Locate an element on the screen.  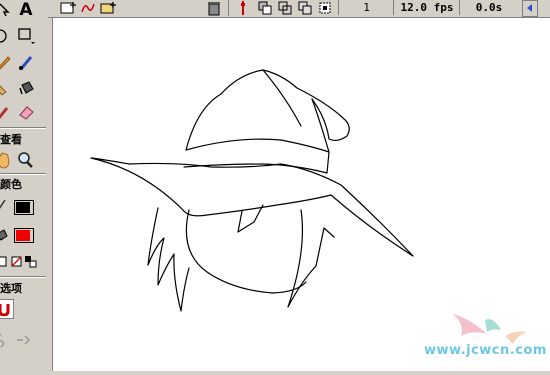
hand-tool is located at coordinates (7, 160).